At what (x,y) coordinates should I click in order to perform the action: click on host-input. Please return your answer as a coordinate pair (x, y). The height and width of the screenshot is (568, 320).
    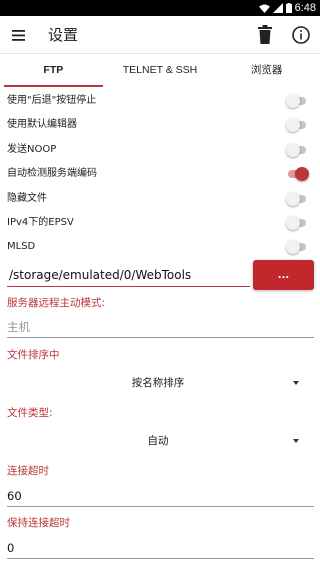
    Looking at the image, I should click on (160, 327).